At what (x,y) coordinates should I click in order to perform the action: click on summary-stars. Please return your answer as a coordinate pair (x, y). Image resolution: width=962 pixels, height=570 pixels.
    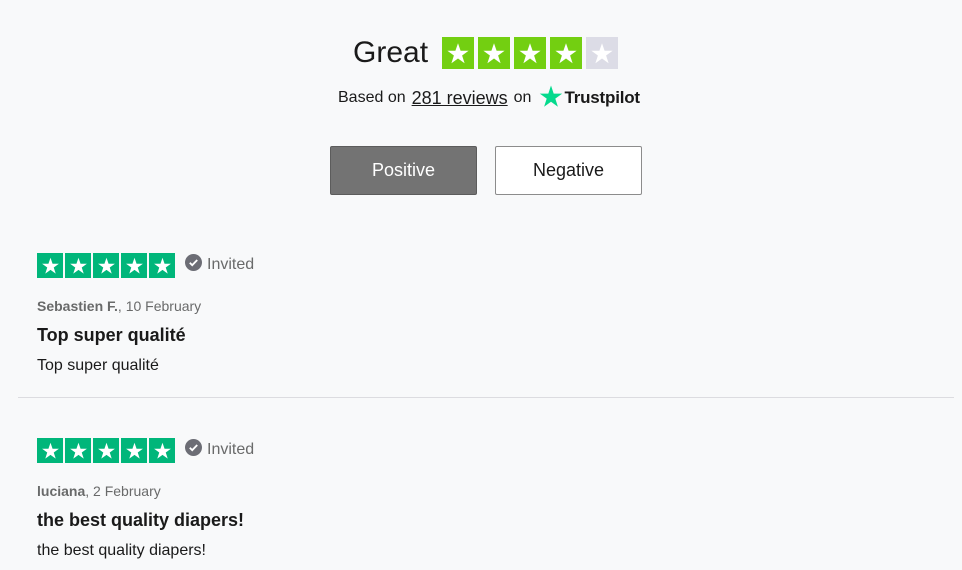
    Looking at the image, I should click on (532, 53).